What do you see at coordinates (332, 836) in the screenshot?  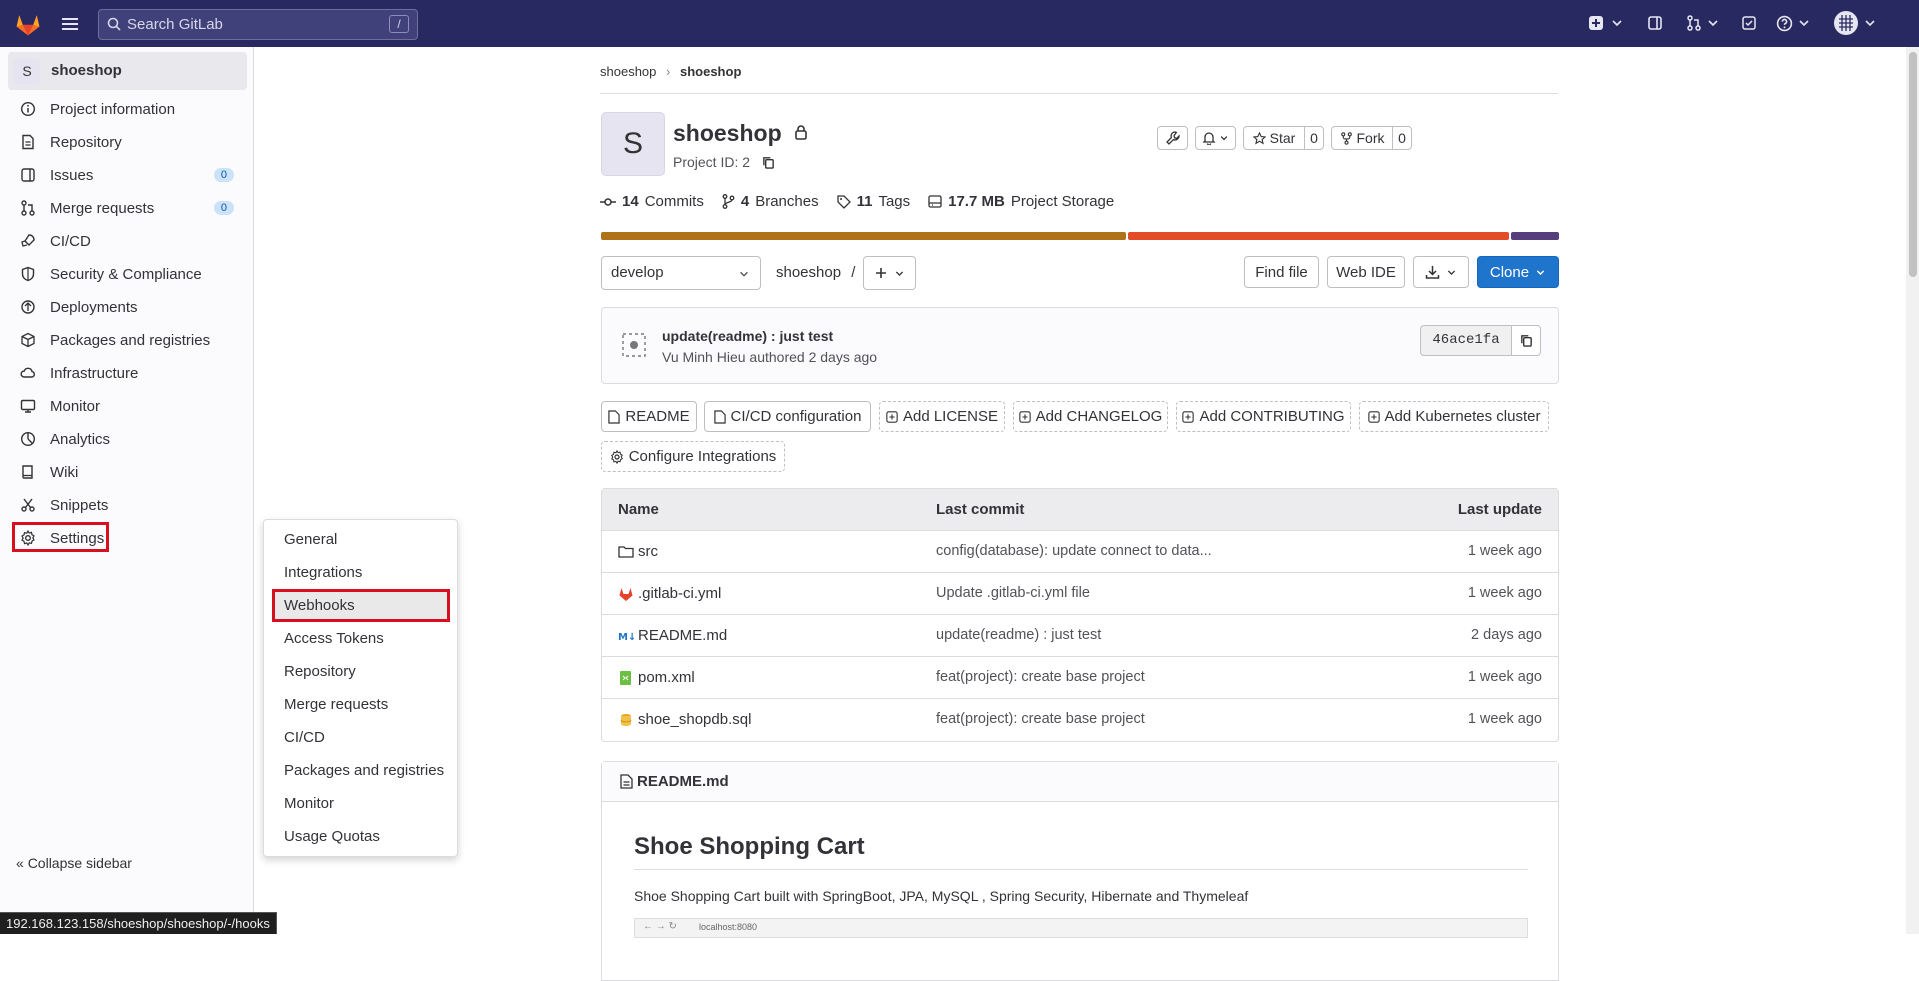 I see `flyout-item-usage-quotas: Usage Quotas` at bounding box center [332, 836].